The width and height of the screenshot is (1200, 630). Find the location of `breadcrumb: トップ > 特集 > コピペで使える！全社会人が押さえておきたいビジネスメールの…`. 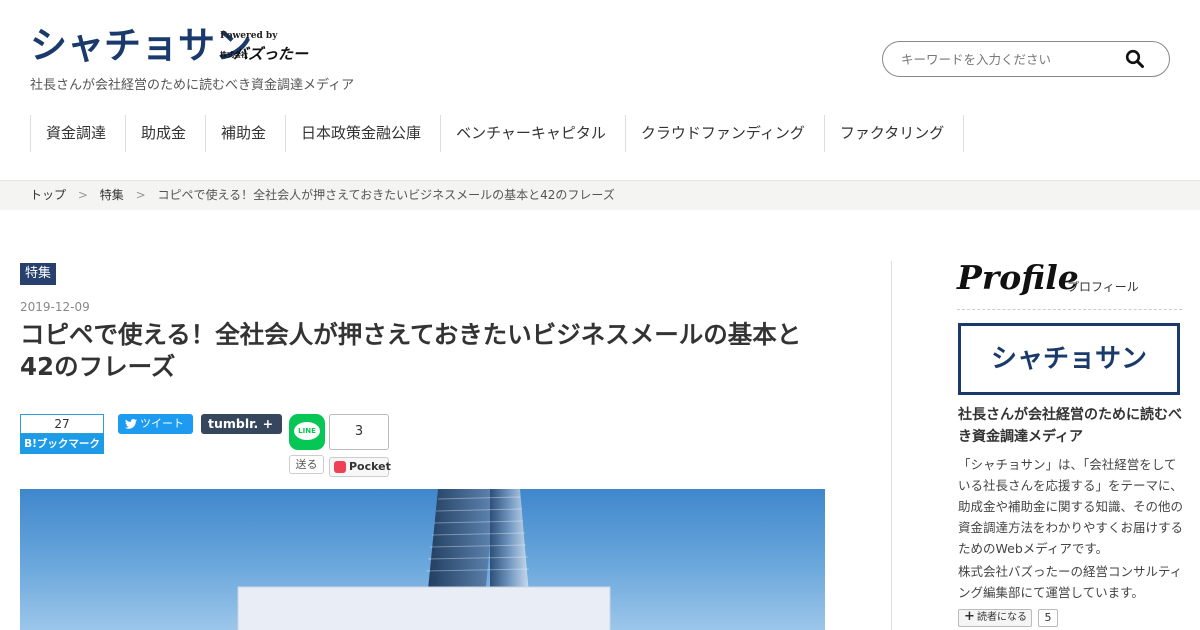

breadcrumb: トップ > 特集 > コピペで使える！全社会人が押さえておきたいビジネスメールの… is located at coordinates (600, 195).